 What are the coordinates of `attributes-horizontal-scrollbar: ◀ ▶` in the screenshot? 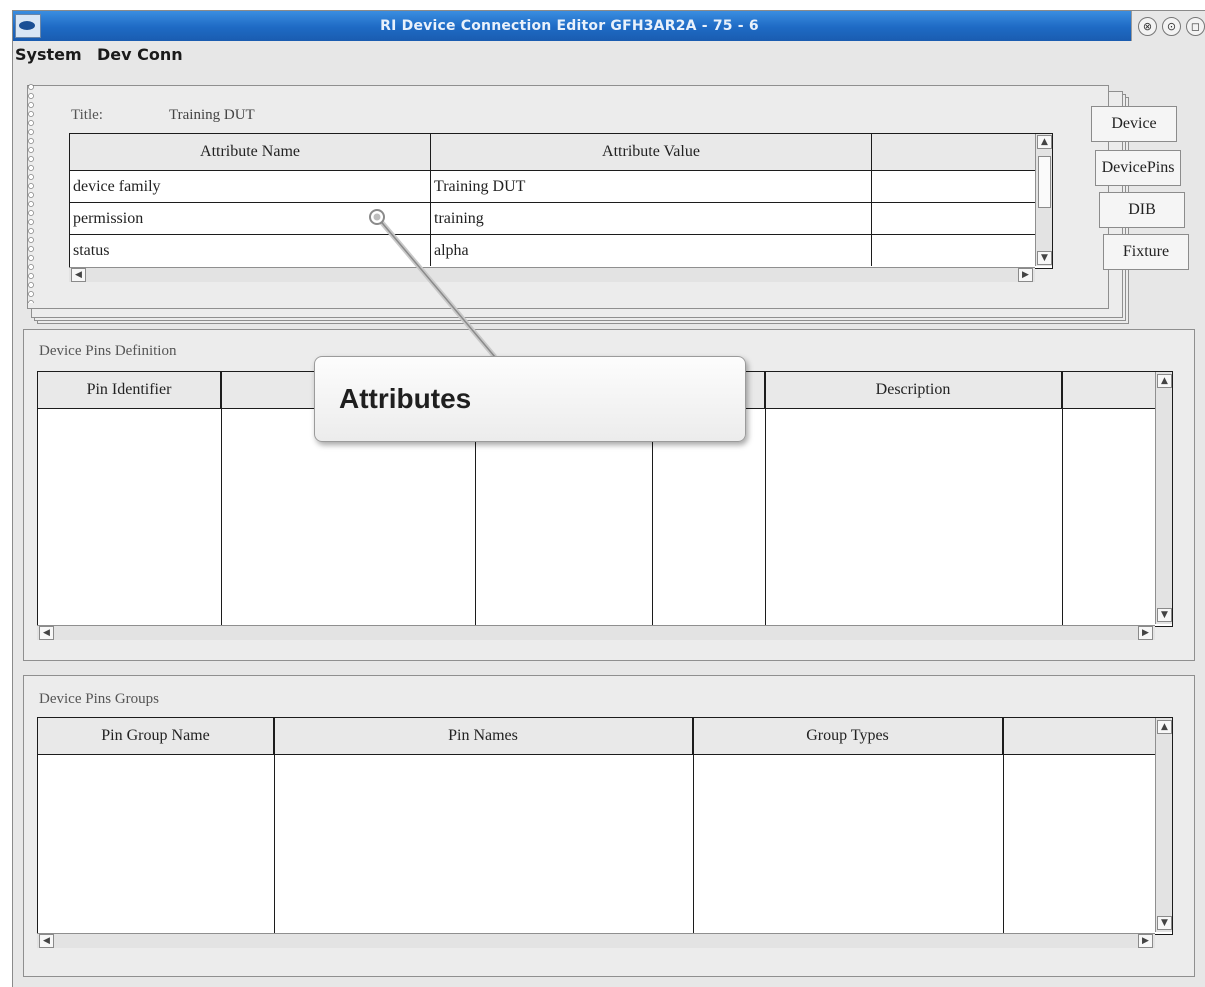 It's located at (552, 274).